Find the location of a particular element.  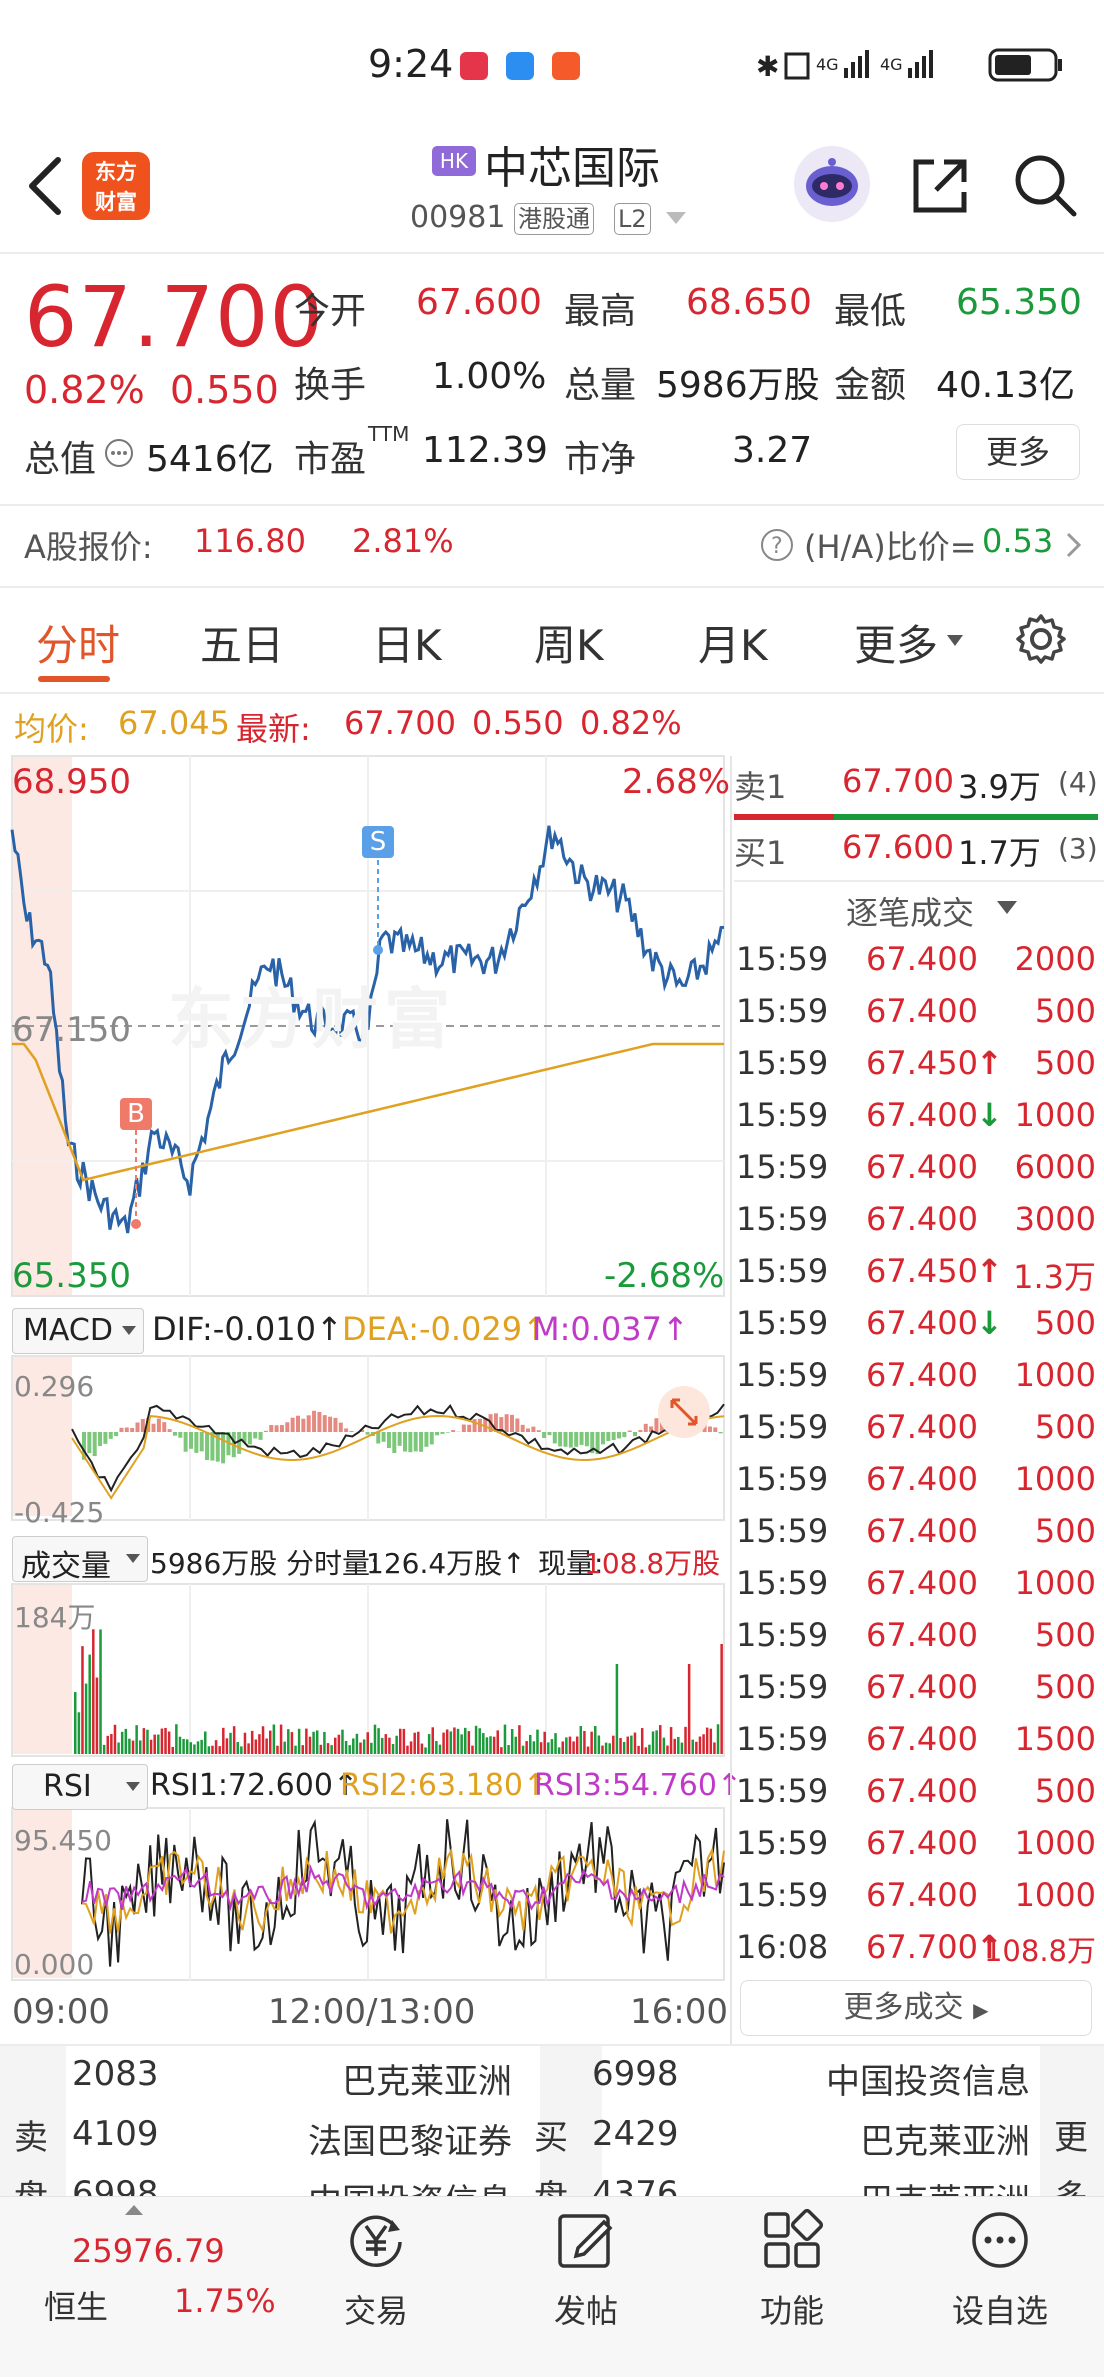

assistant-robot-icon is located at coordinates (832, 184).